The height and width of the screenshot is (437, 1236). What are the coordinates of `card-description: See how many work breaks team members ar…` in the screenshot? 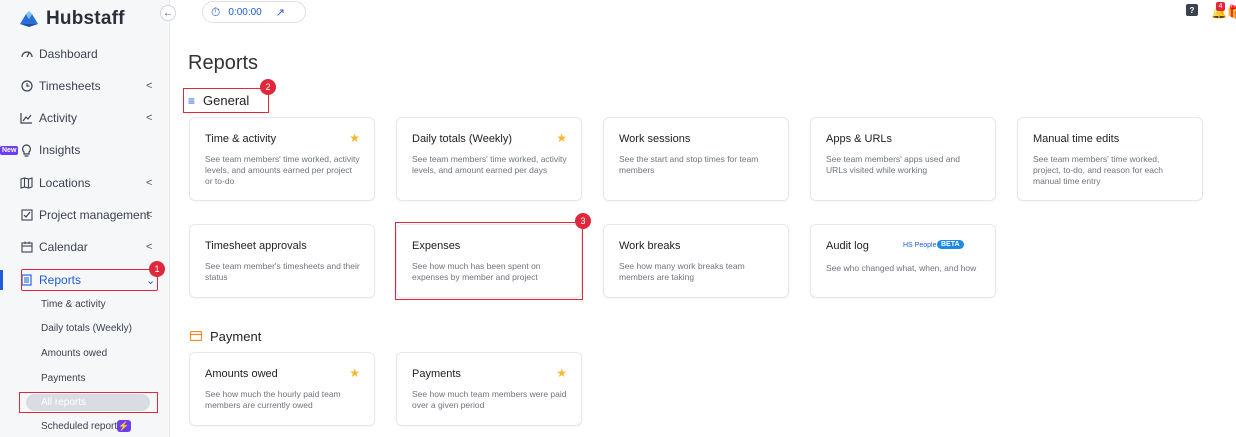 It's located at (682, 271).